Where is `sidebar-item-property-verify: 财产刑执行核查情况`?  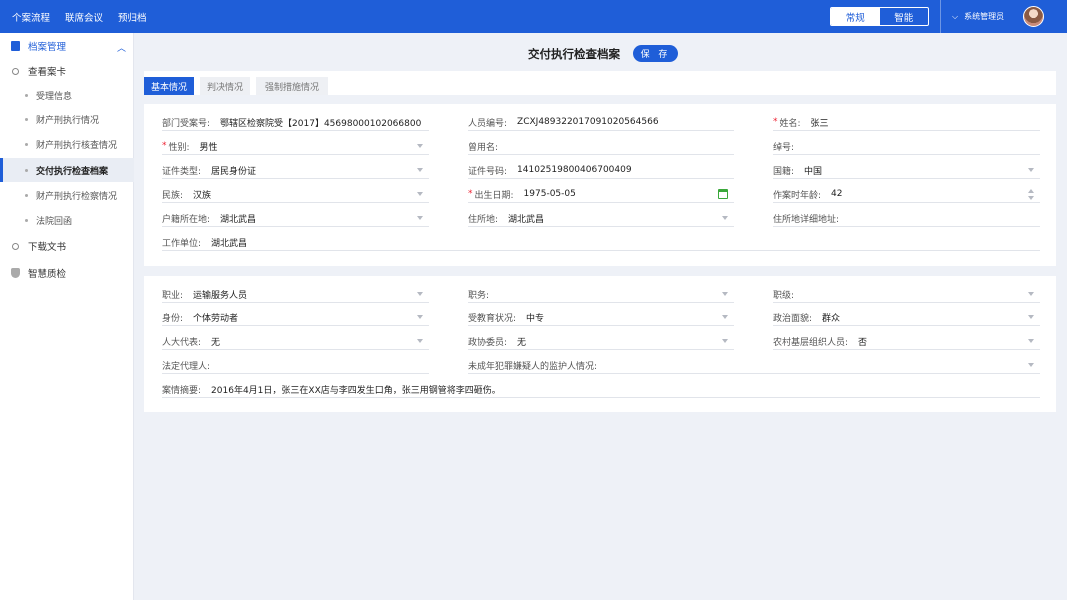
sidebar-item-property-verify: 财产刑执行核查情况 is located at coordinates (67, 144).